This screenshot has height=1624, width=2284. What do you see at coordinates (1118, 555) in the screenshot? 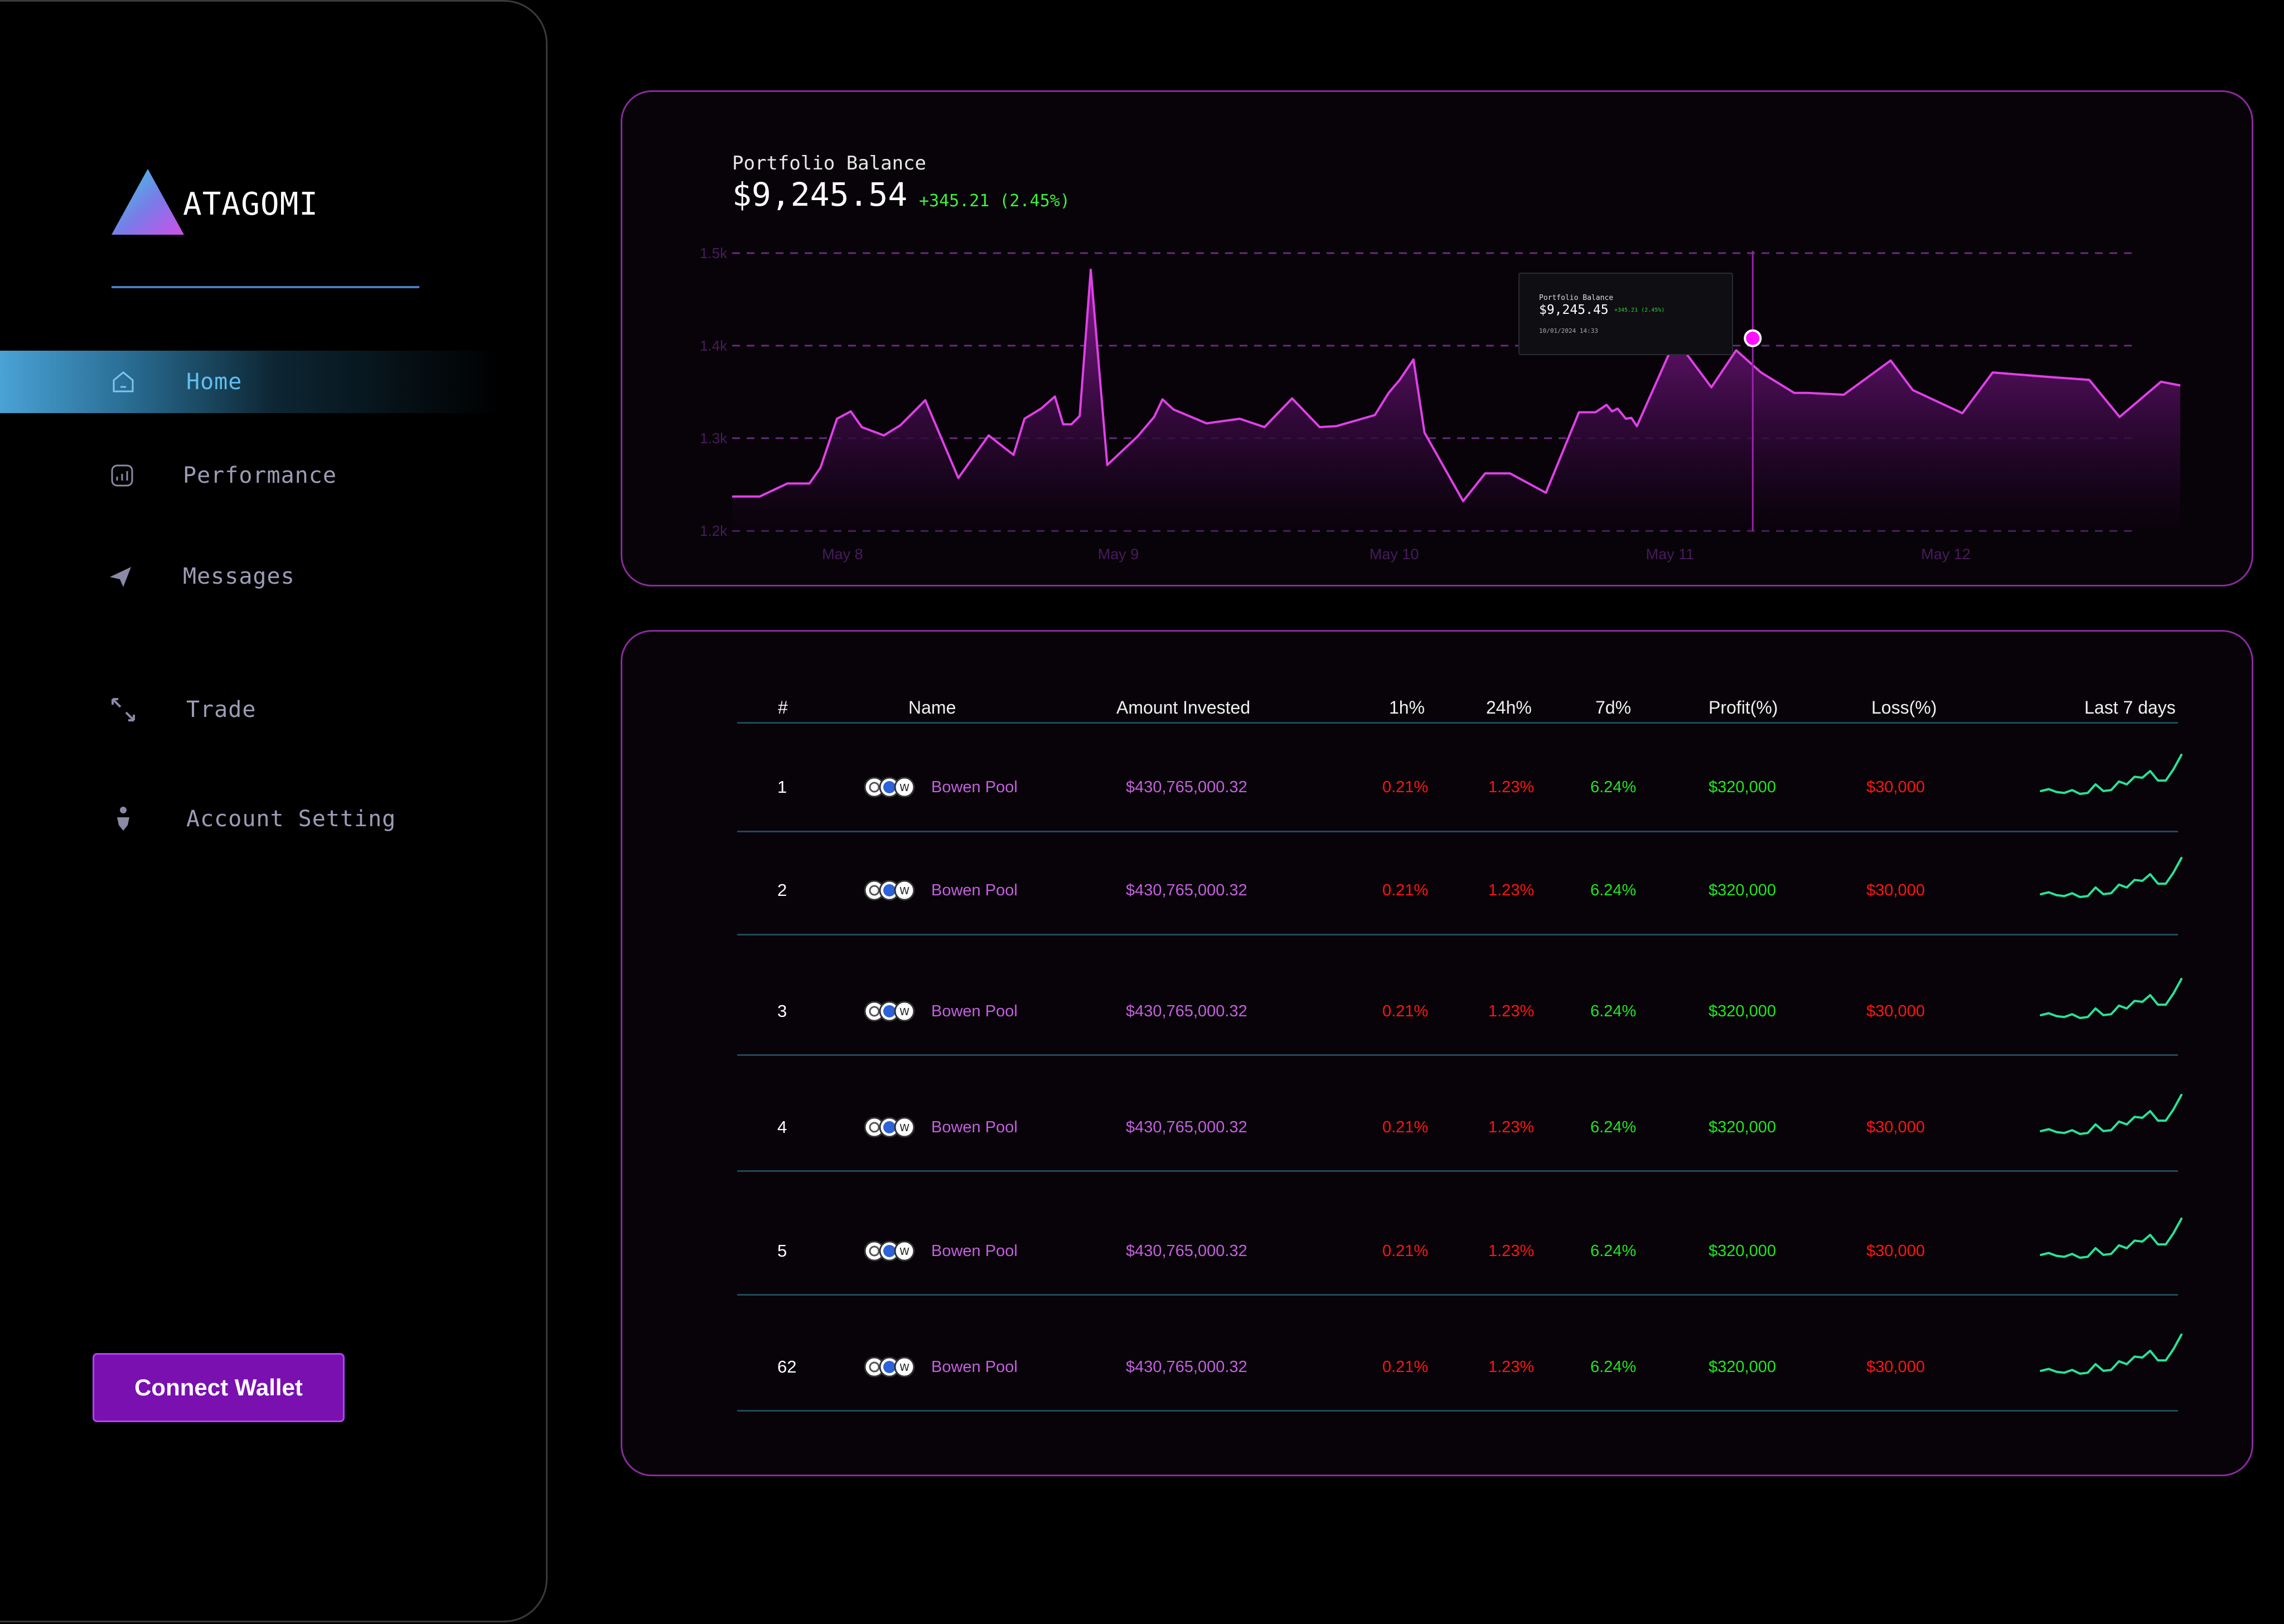
I see `x-tick-label: May 9` at bounding box center [1118, 555].